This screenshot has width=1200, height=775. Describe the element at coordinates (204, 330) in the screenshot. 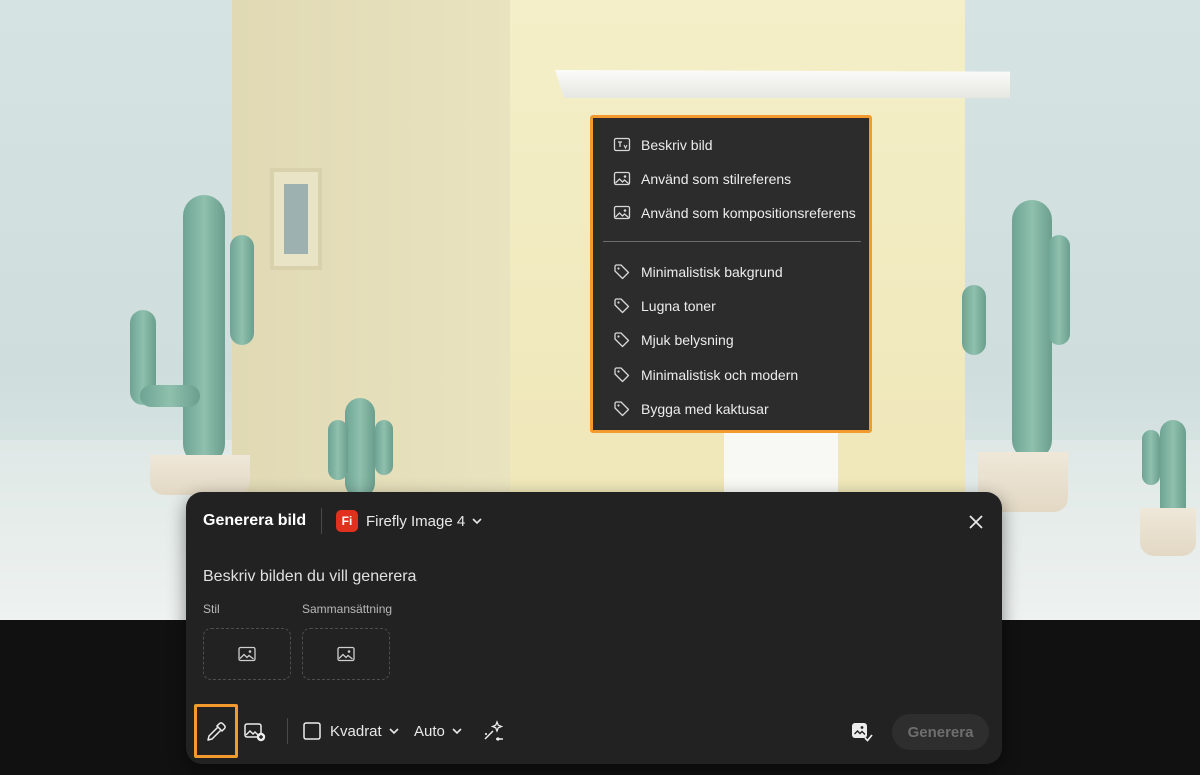

I see `cactus-left` at that location.